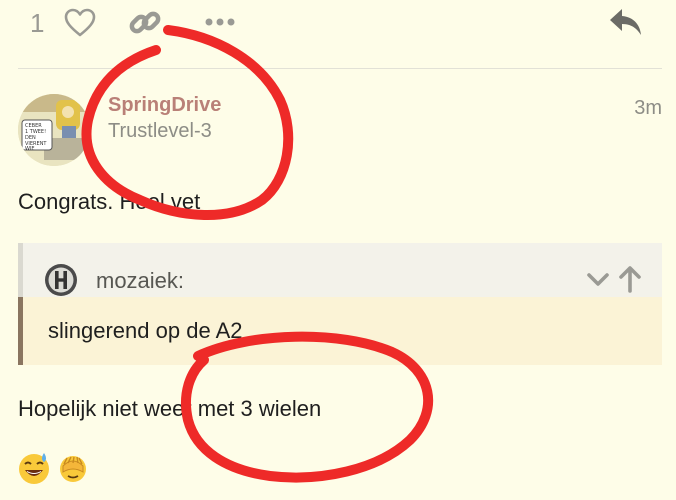 The width and height of the screenshot is (676, 500). What do you see at coordinates (598, 280) in the screenshot?
I see `chevron-down-icon` at bounding box center [598, 280].